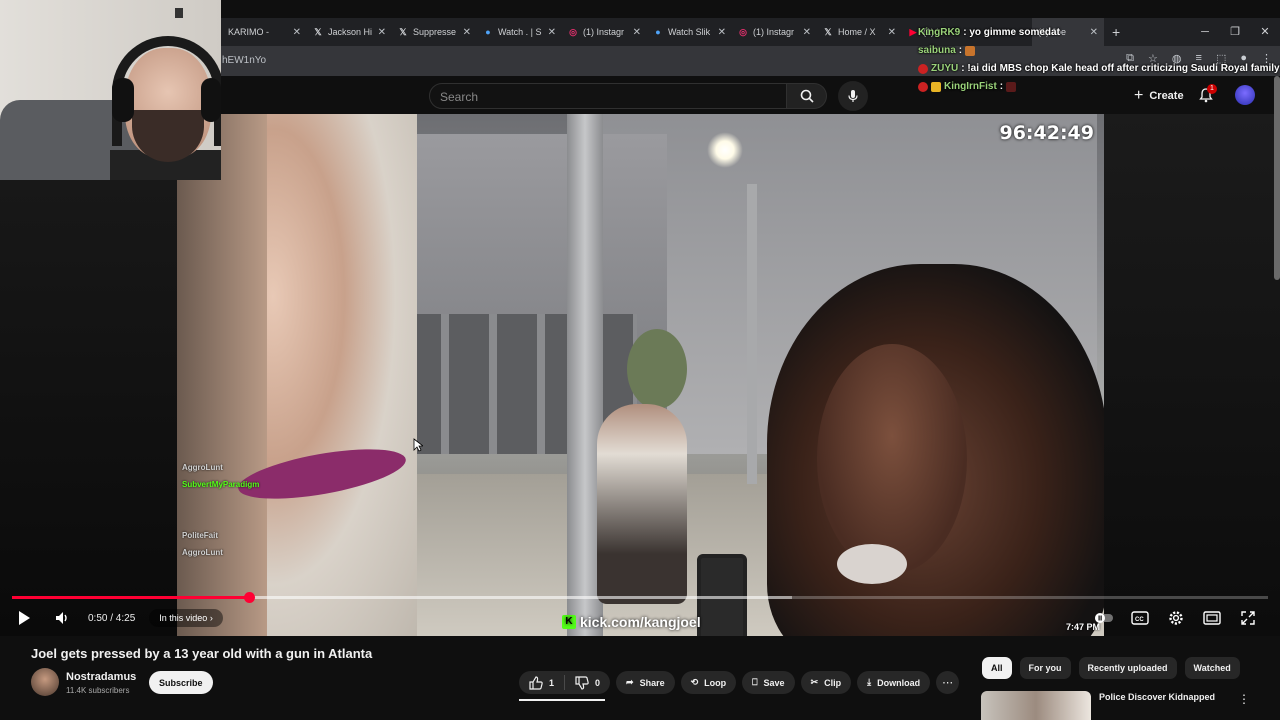 This screenshot has width=1280, height=720. I want to click on instagram-icon: ◎, so click(573, 31).